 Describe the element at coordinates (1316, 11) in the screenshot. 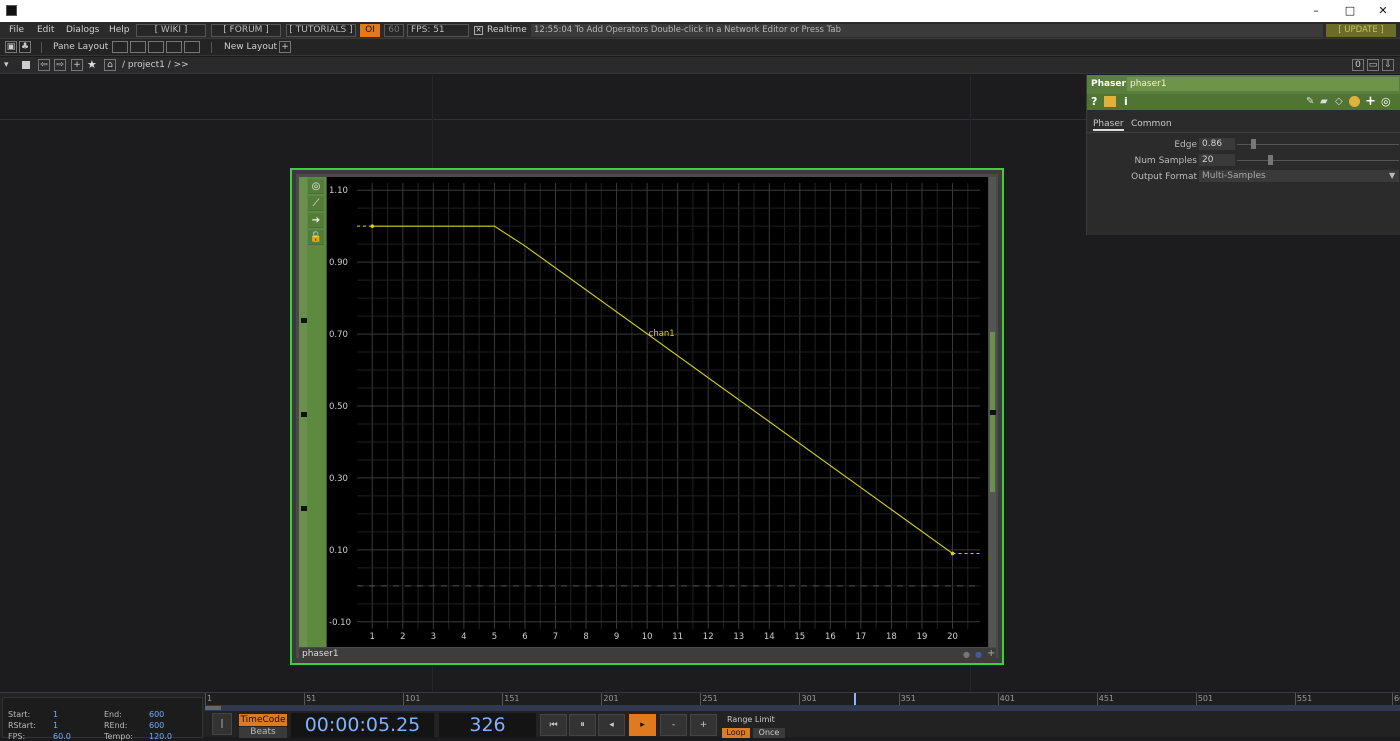

I see `minimize-button: –` at that location.